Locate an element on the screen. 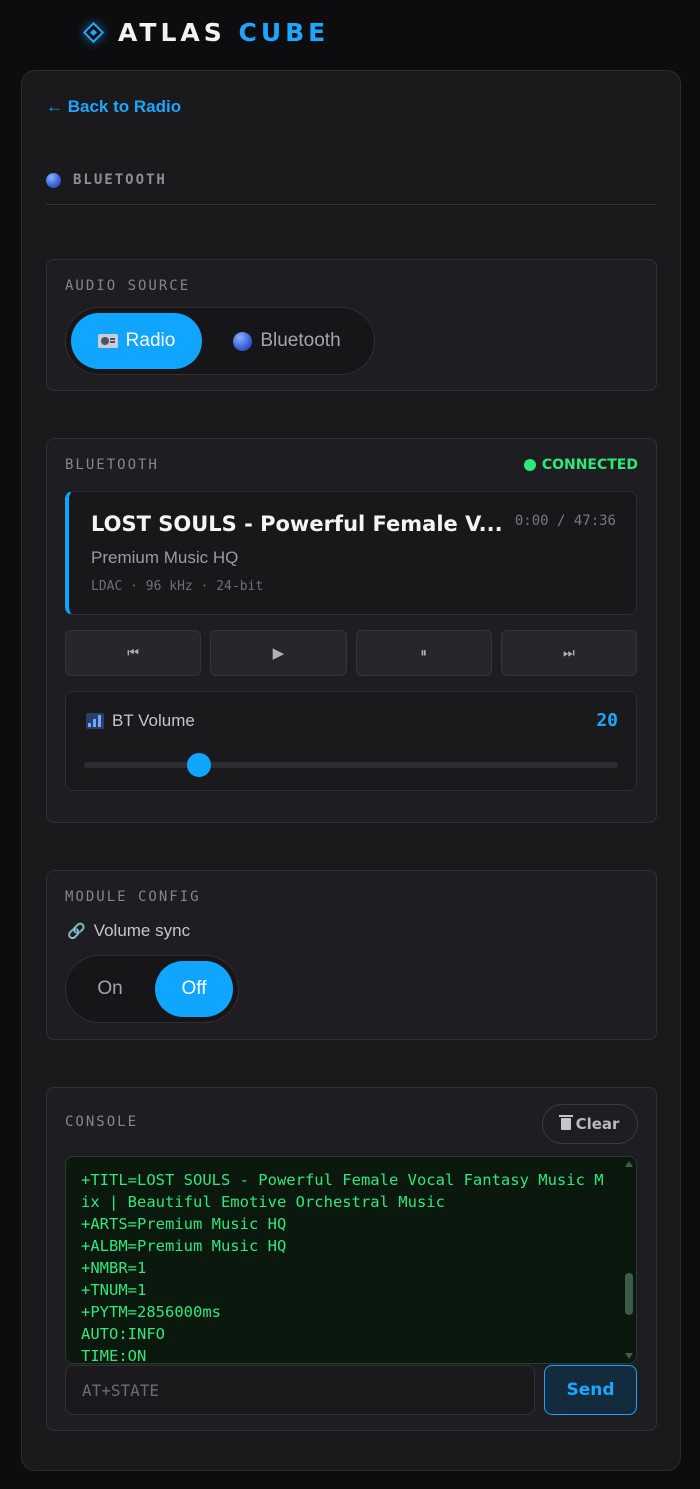  skip-forward-icon: ⏭ is located at coordinates (569, 652).